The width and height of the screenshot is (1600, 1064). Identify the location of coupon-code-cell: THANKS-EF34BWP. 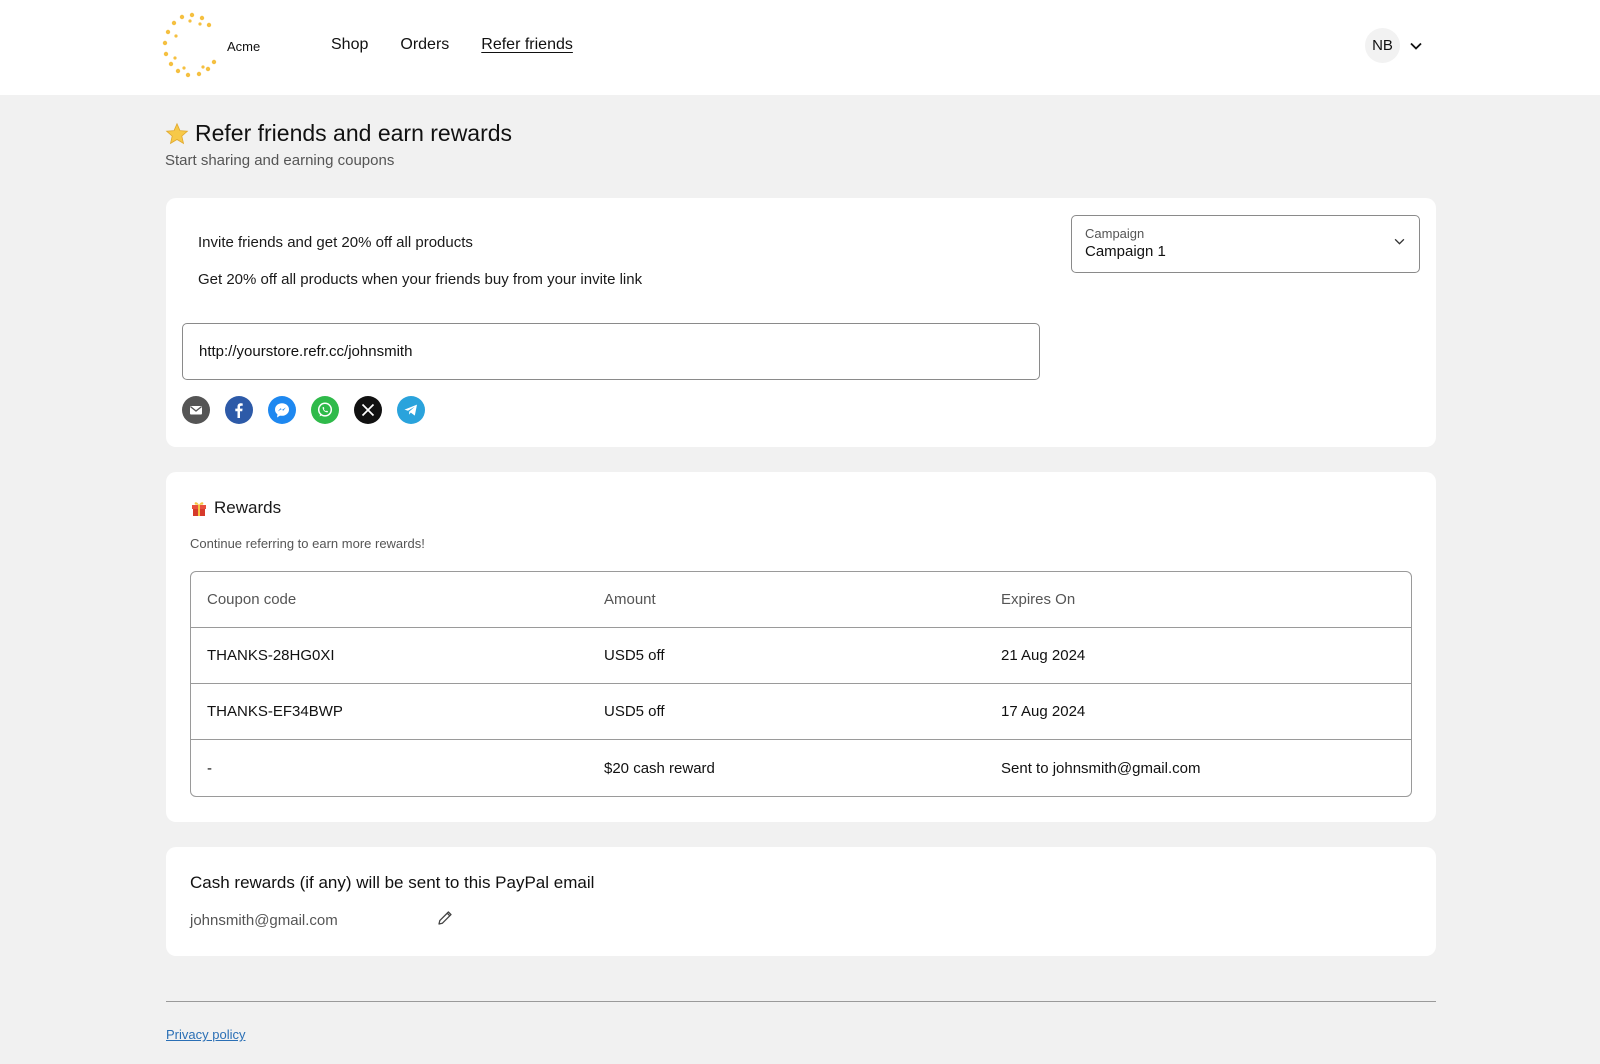
(389, 712).